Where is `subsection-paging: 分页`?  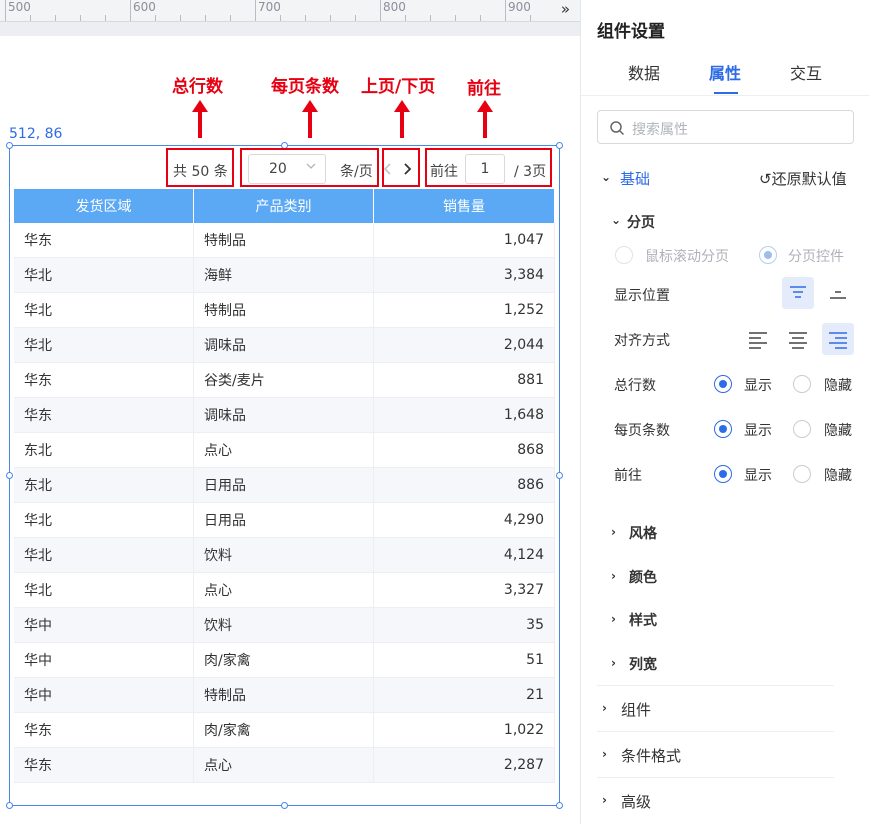 subsection-paging: 分页 is located at coordinates (641, 222).